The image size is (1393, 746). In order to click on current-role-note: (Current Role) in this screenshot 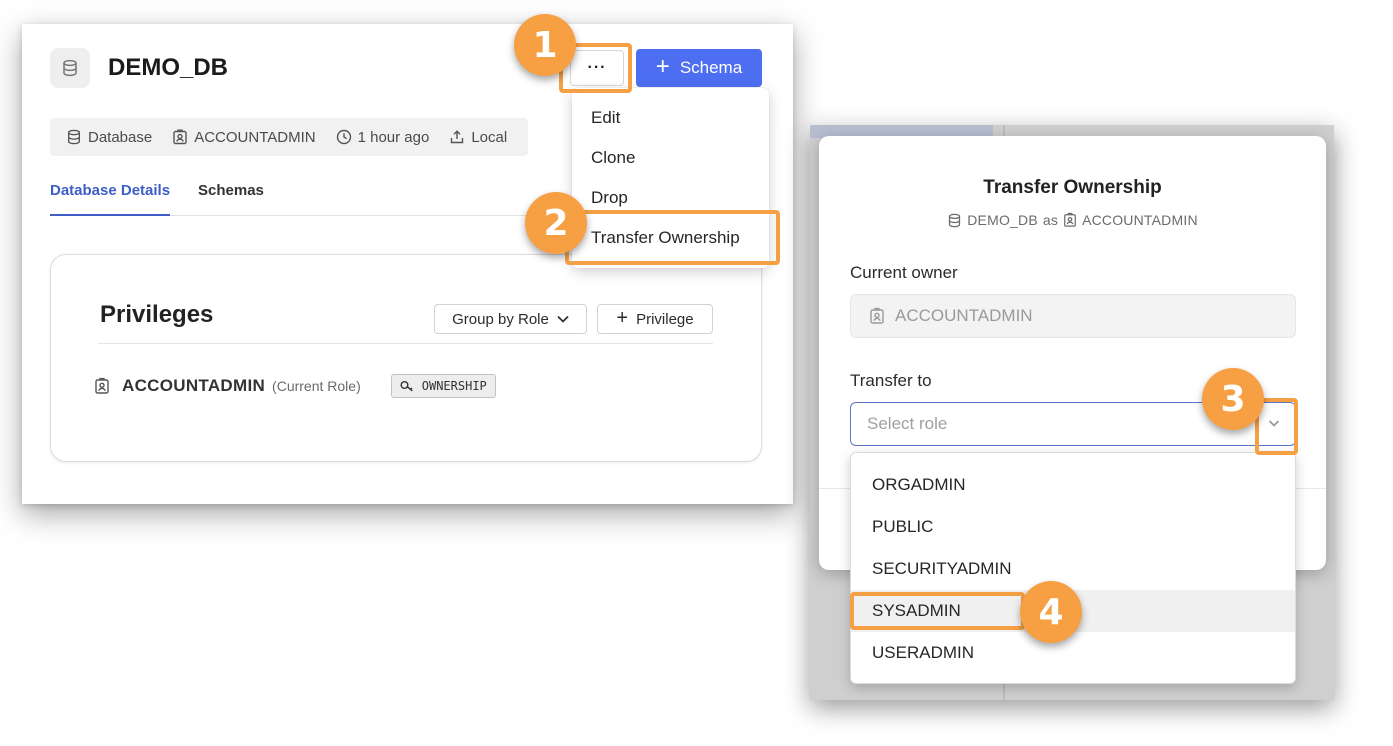, I will do `click(316, 386)`.